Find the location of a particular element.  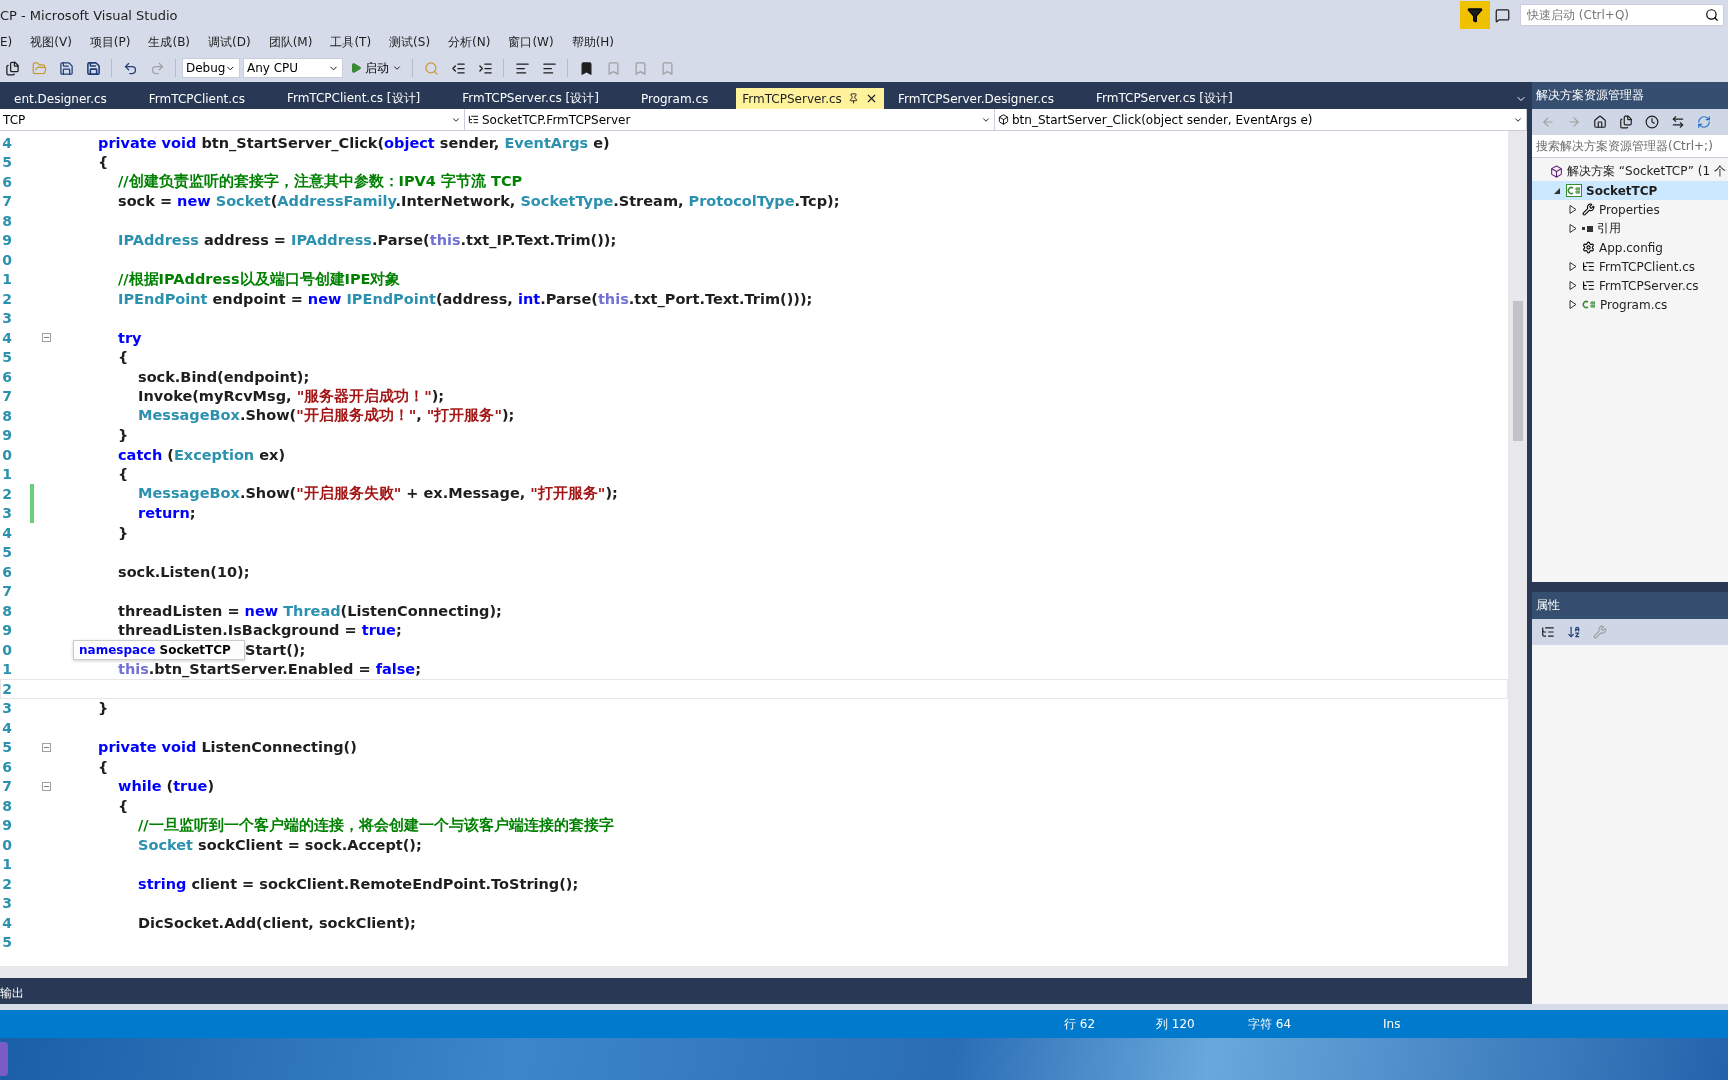

quick-launch-field: 快速启动 (Ctrl+Q) is located at coordinates (1622, 15).